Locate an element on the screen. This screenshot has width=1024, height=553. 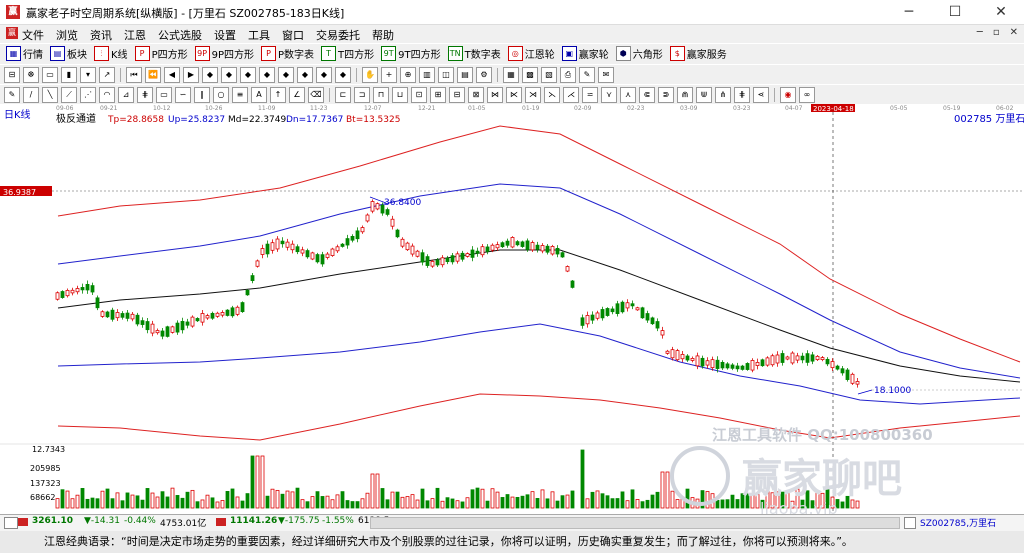
tool-icon: ⋐ is located at coordinates (647, 95).